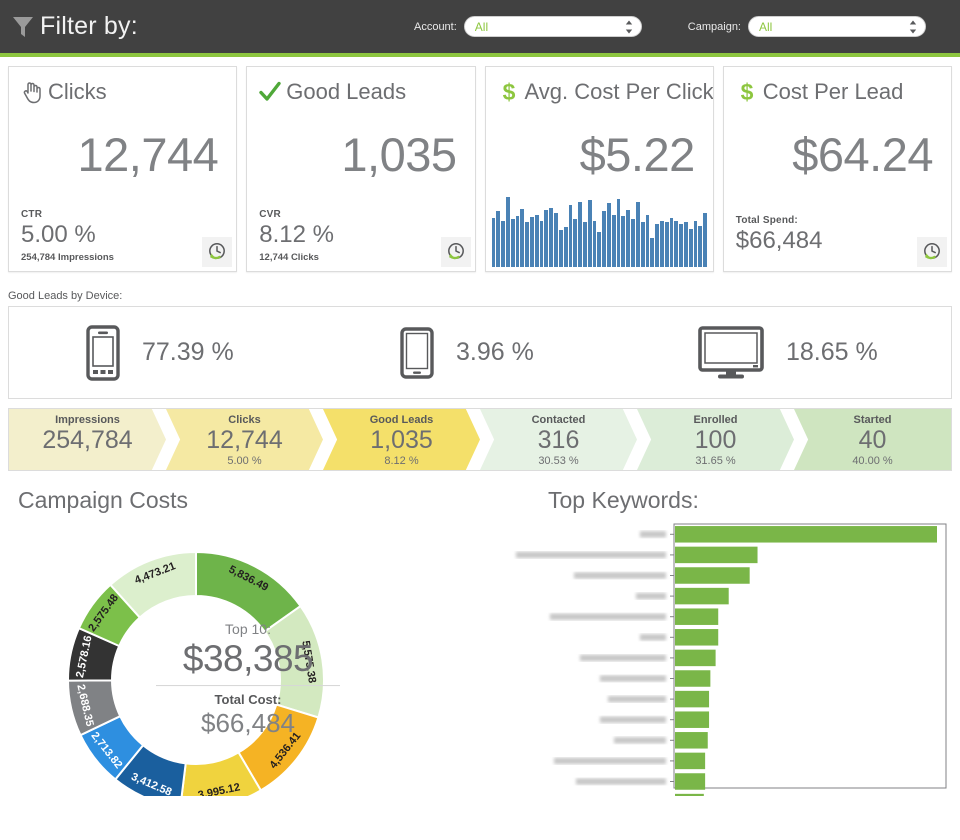 Image resolution: width=960 pixels, height=840 pixels. I want to click on funnel-step: Enrolled 100 31.65 %, so click(715, 439).